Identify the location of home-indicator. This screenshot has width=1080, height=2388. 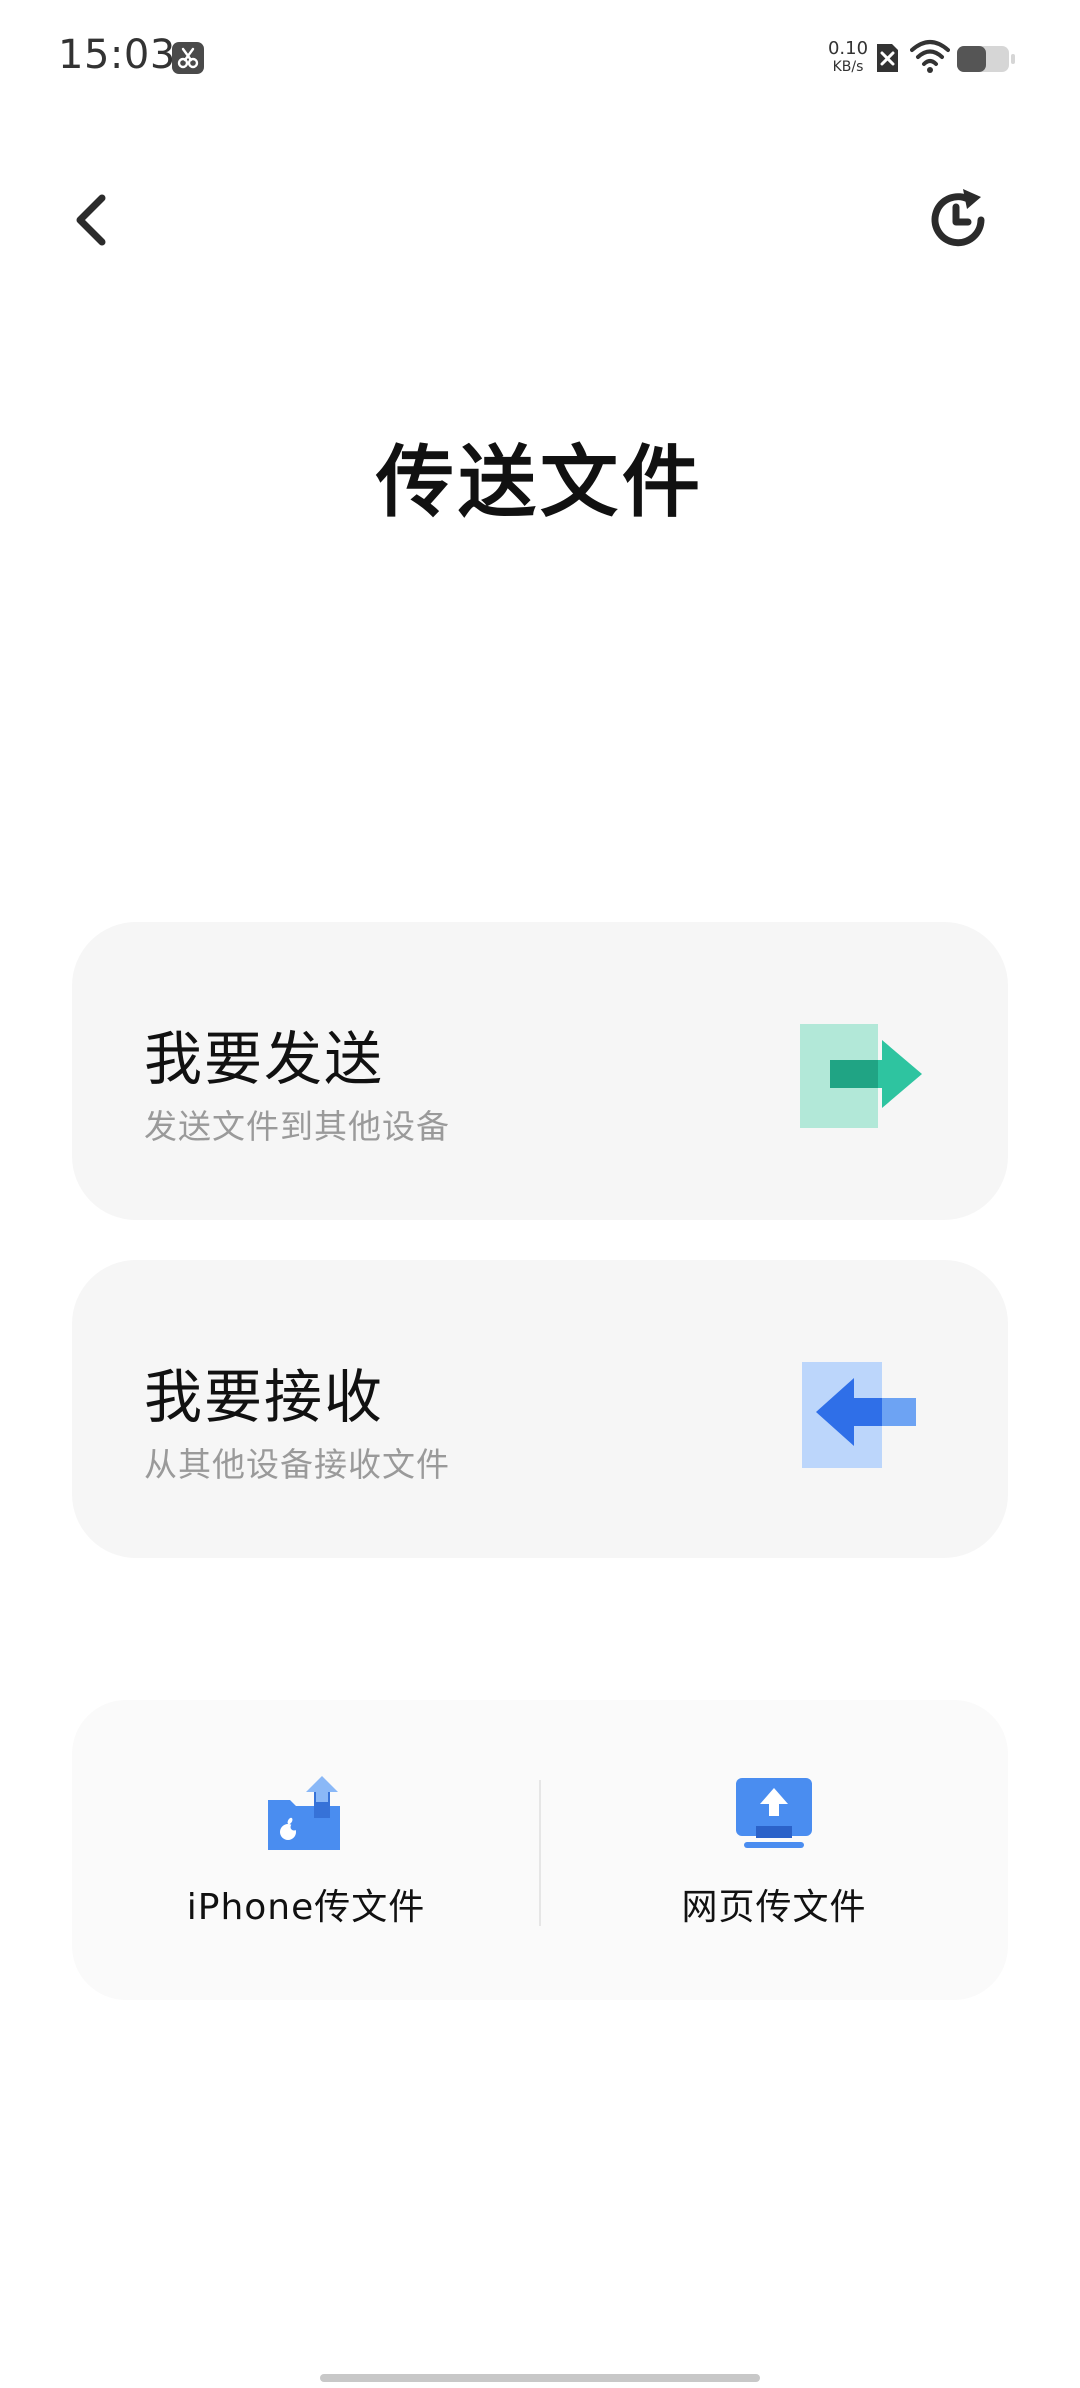
(540, 2378).